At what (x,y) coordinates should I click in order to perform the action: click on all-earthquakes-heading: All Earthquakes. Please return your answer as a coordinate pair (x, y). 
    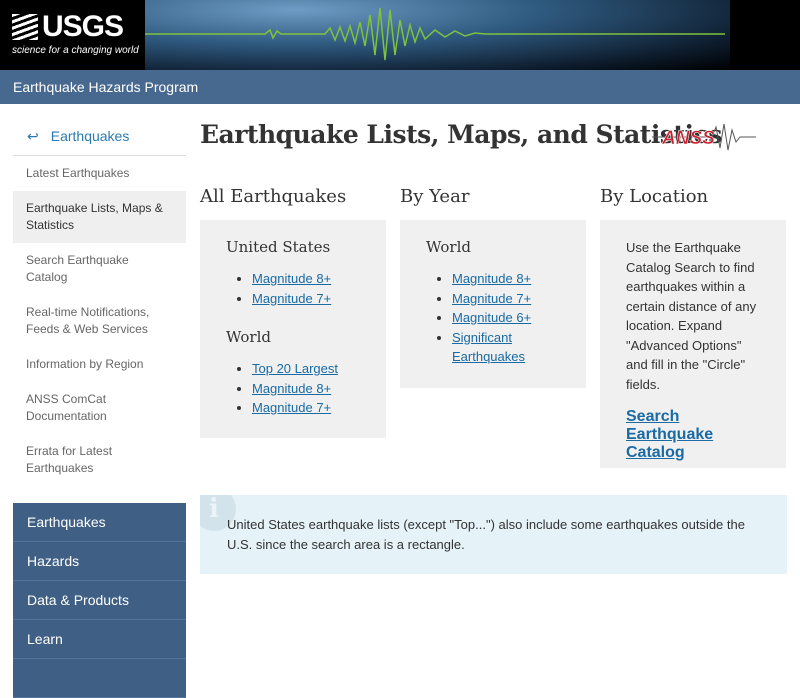
    Looking at the image, I should click on (273, 196).